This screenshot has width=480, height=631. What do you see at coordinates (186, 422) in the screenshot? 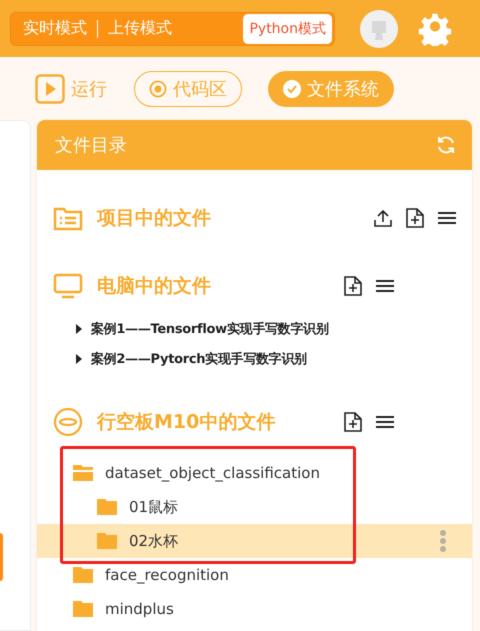
I see `section-title: 行空板M10中的文件` at bounding box center [186, 422].